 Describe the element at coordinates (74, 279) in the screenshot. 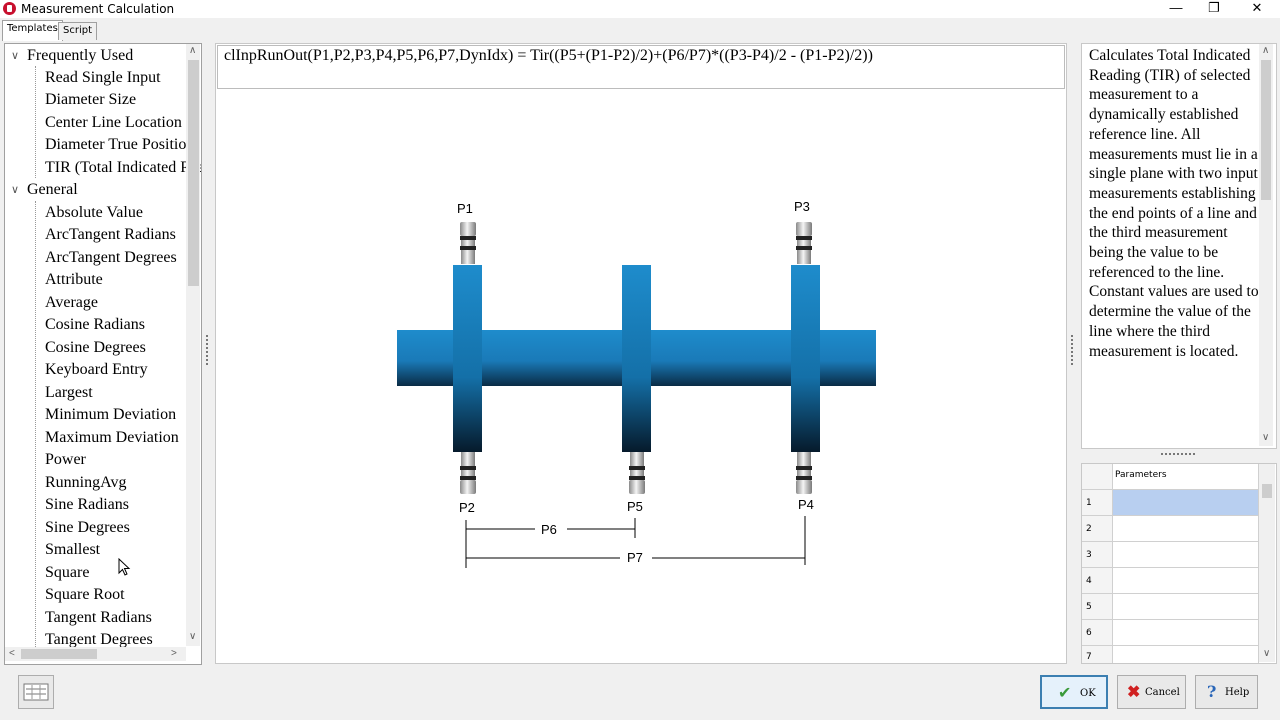

I see `tree-item-label: Attribute` at that location.